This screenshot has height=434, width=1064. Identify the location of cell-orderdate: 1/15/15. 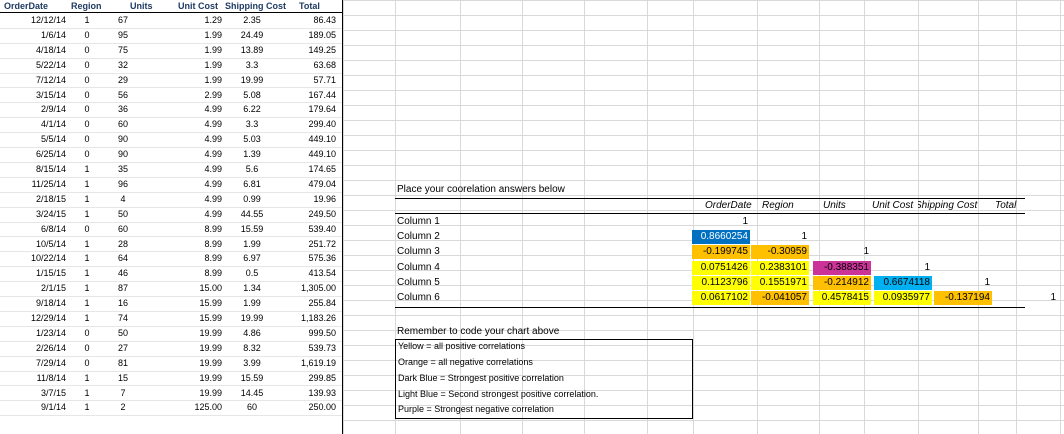
(33, 273).